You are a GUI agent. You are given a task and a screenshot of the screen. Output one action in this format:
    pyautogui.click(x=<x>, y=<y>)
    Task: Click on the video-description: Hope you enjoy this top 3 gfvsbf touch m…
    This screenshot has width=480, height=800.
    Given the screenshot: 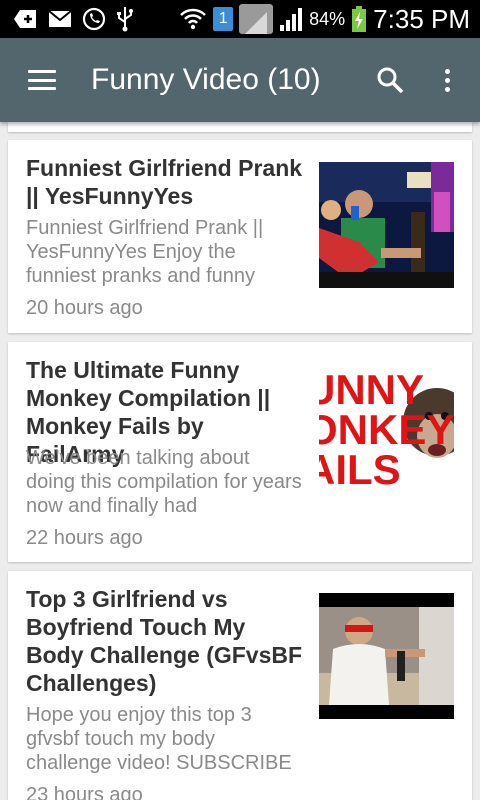 What is the action you would take?
    pyautogui.click(x=159, y=739)
    